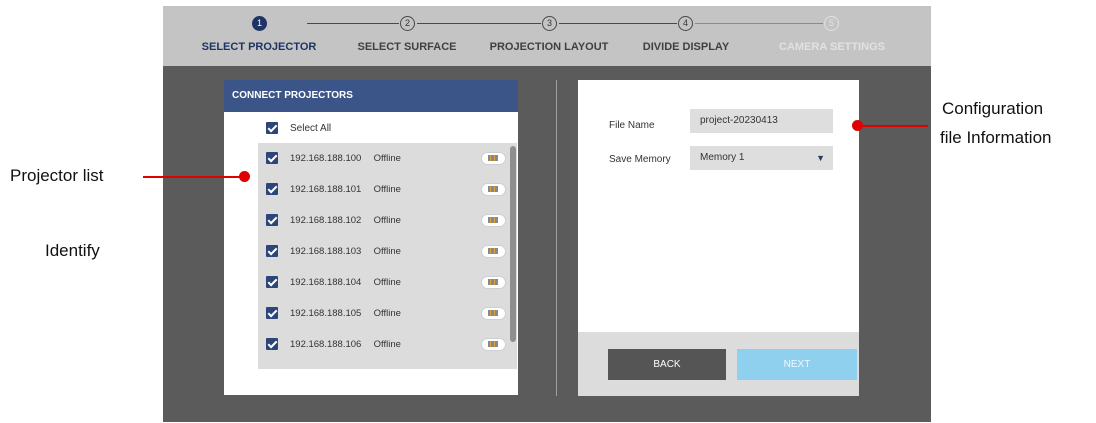  I want to click on connect-projectors-header: CONNECT PROJECTORS, so click(371, 96).